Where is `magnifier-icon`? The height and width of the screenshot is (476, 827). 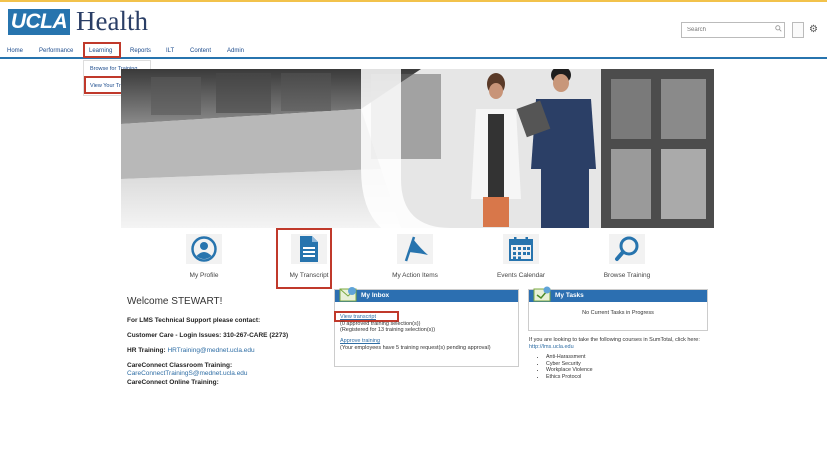 magnifier-icon is located at coordinates (627, 248).